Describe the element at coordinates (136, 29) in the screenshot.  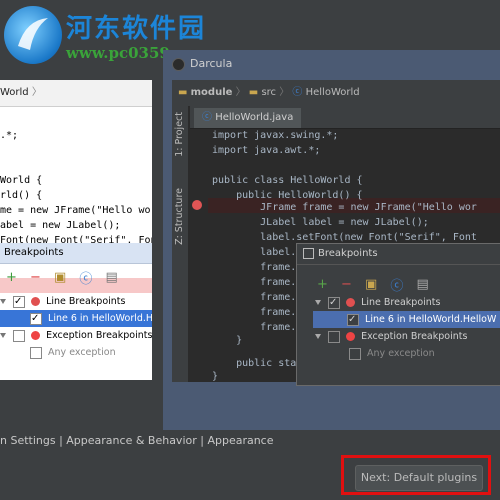
I see `watermark-title: 河东软件园` at that location.